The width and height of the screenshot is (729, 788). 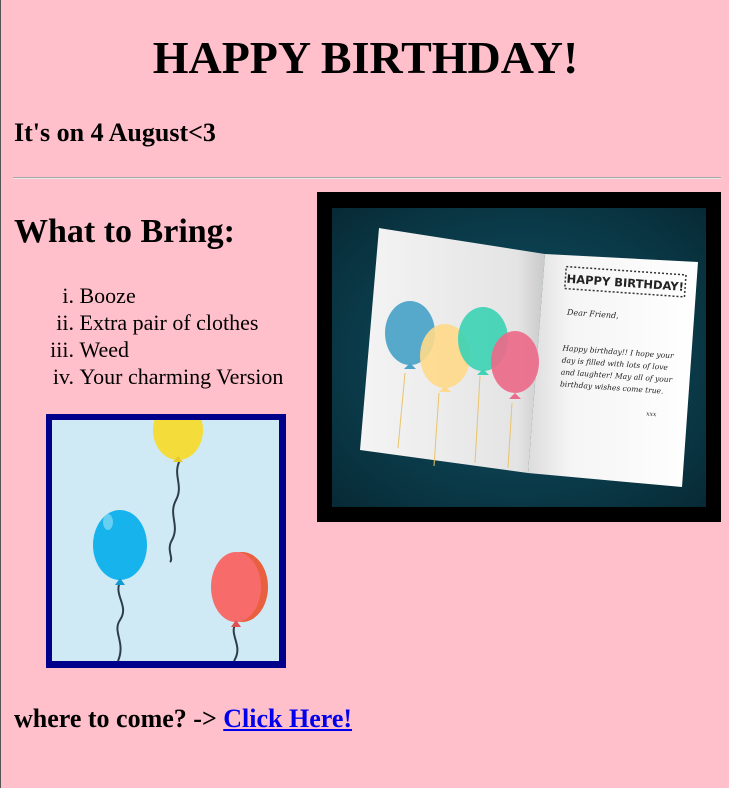 What do you see at coordinates (63, 376) in the screenshot?
I see `list-item-number: iv.` at bounding box center [63, 376].